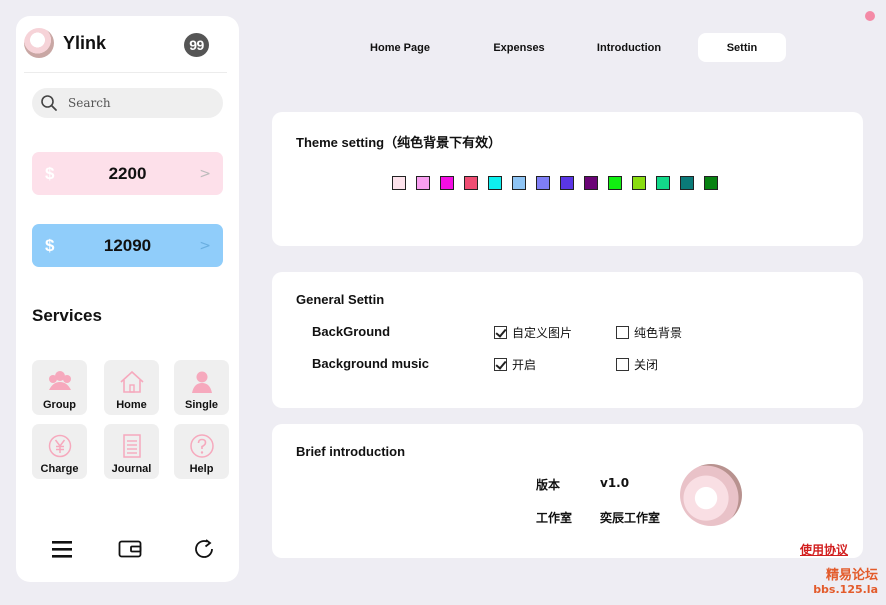 The image size is (886, 605). Describe the element at coordinates (205, 549) in the screenshot. I see `refresh-icon` at that location.